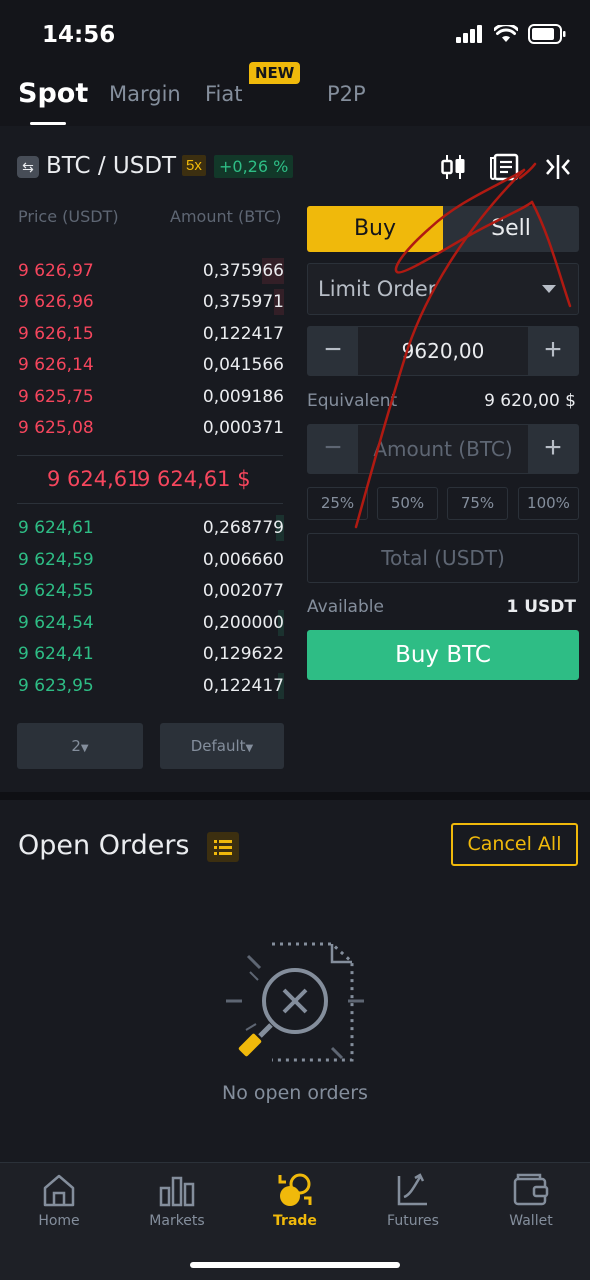 This screenshot has width=590, height=1280. I want to click on percent-100-button: 100%, so click(548, 503).